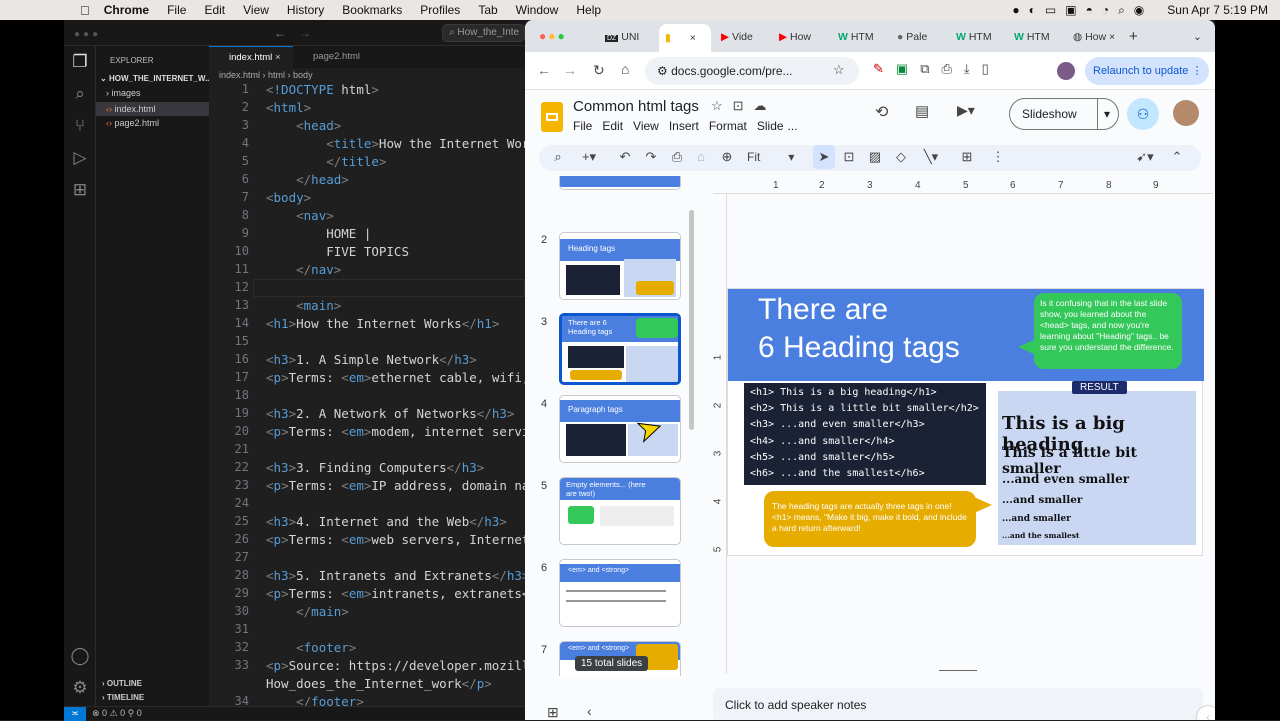 The height and width of the screenshot is (721, 1280). What do you see at coordinates (123, 697) in the screenshot?
I see `timeline-section: › TIMELINE` at bounding box center [123, 697].